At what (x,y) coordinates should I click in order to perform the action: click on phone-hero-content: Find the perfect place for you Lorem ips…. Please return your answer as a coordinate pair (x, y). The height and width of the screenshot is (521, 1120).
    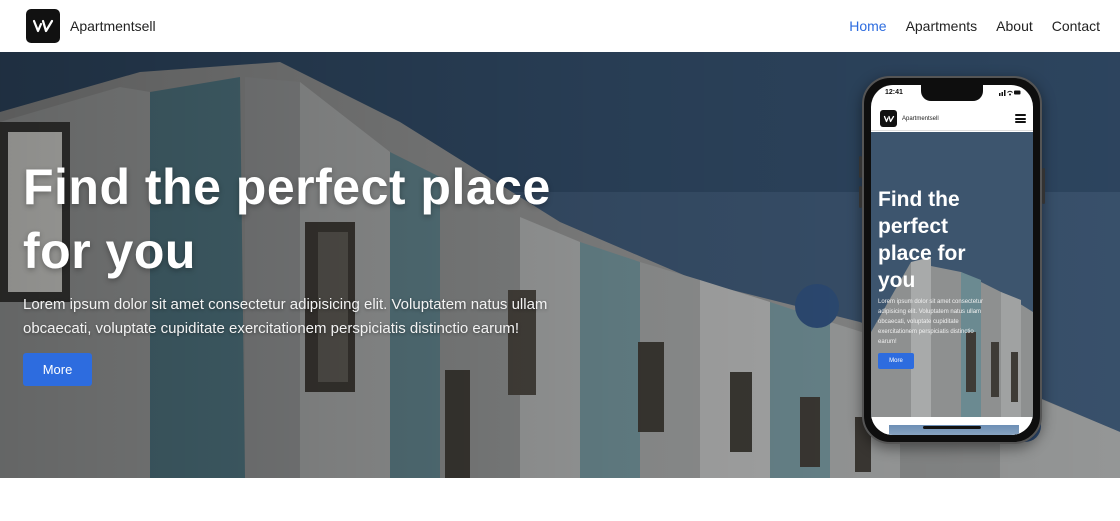
    Looking at the image, I should click on (940, 277).